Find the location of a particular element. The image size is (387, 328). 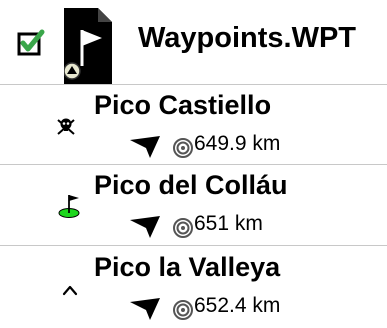

waypoint-distance: 649.9 km is located at coordinates (237, 143).